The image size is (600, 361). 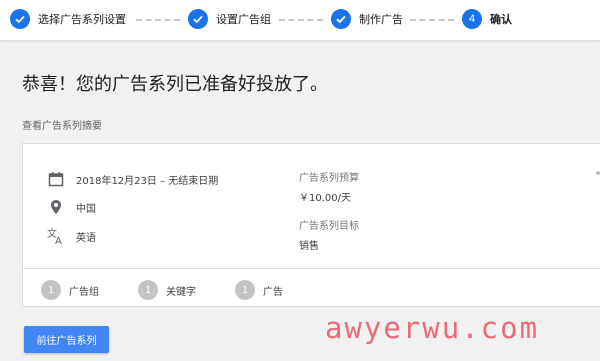 I want to click on language-value: 英语, so click(x=86, y=238).